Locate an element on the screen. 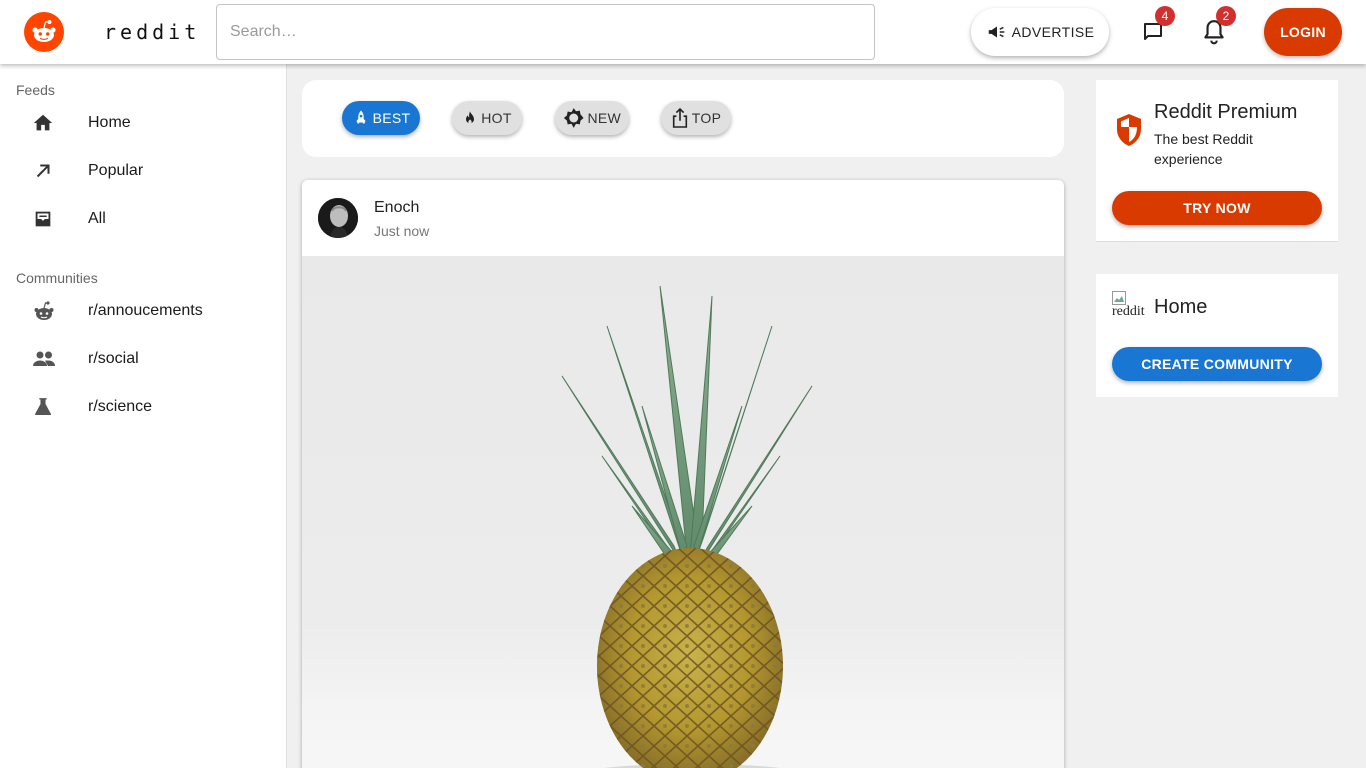 The height and width of the screenshot is (768, 1366). filter-best-button: BEST is located at coordinates (381, 118).